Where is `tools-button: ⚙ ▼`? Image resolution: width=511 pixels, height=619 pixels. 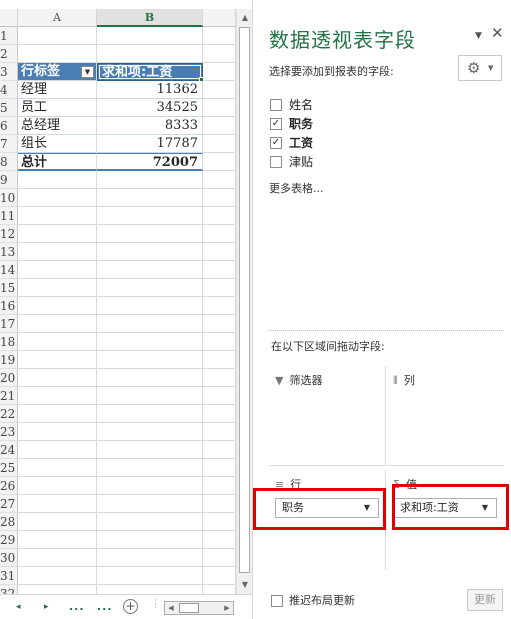 tools-button: ⚙ ▼ is located at coordinates (480, 68).